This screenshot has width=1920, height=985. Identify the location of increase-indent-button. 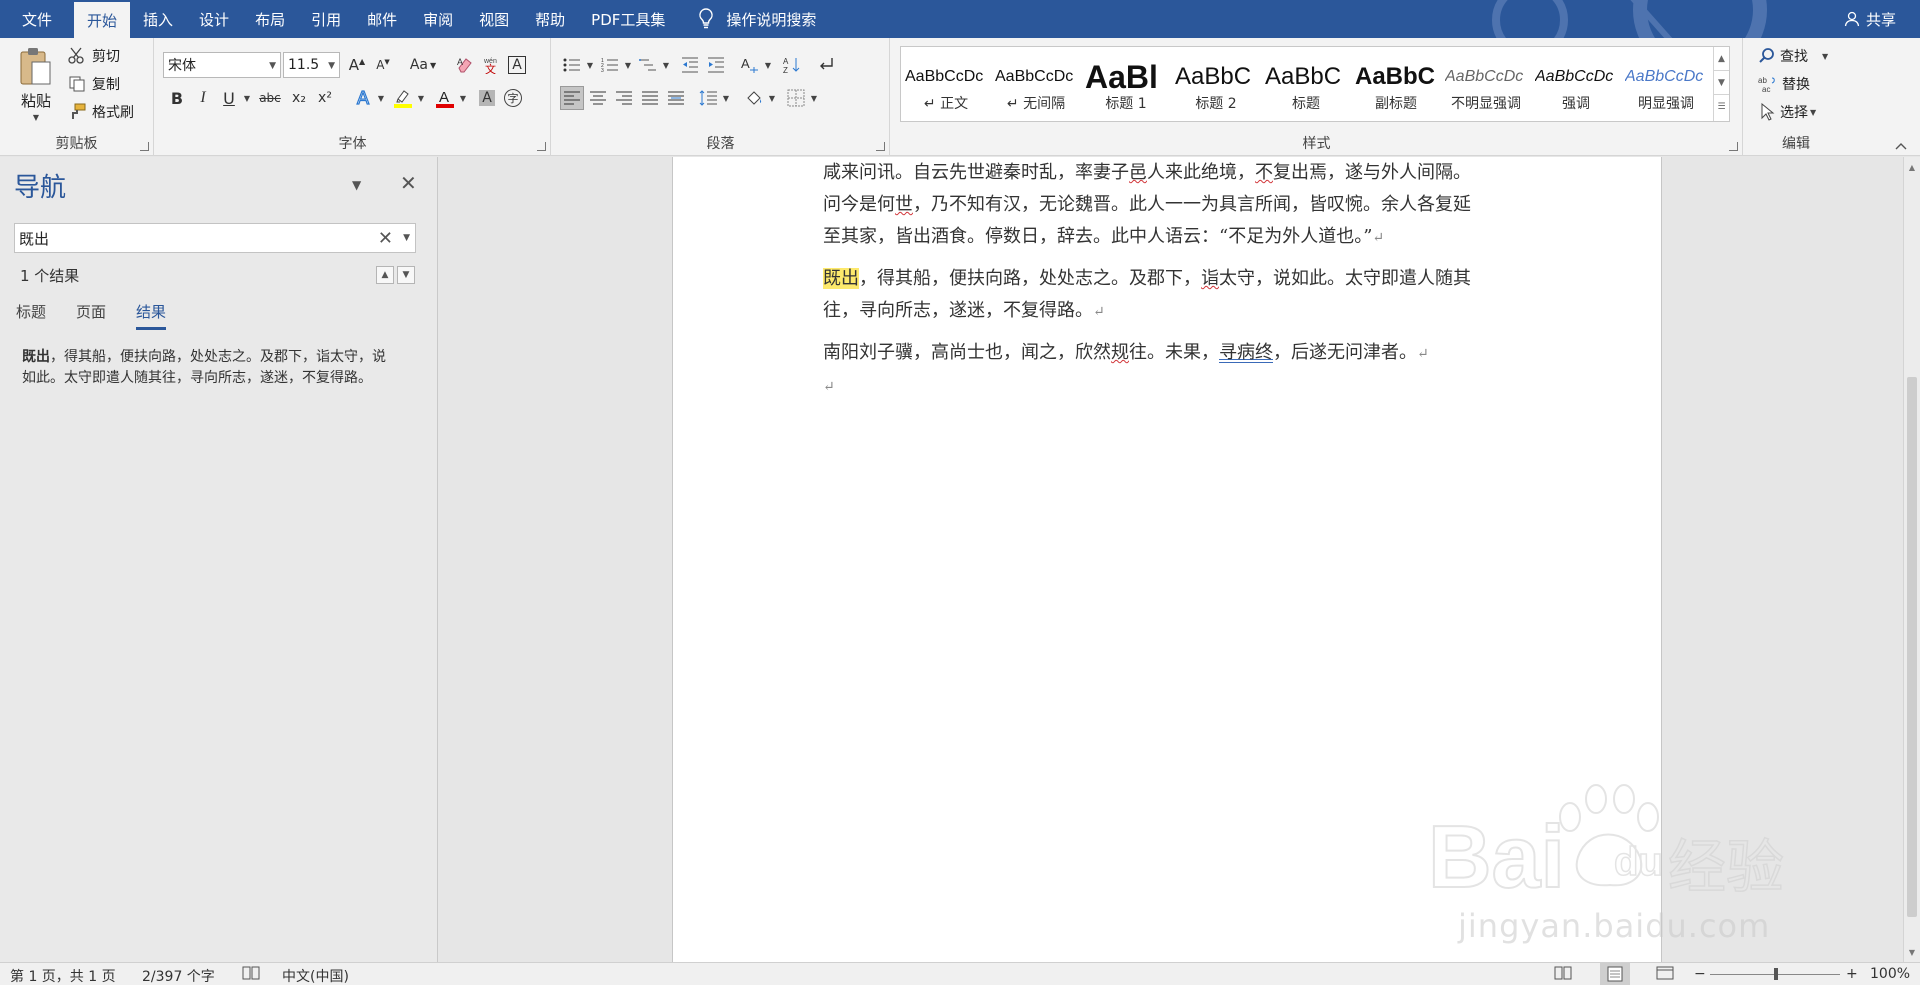
(716, 65).